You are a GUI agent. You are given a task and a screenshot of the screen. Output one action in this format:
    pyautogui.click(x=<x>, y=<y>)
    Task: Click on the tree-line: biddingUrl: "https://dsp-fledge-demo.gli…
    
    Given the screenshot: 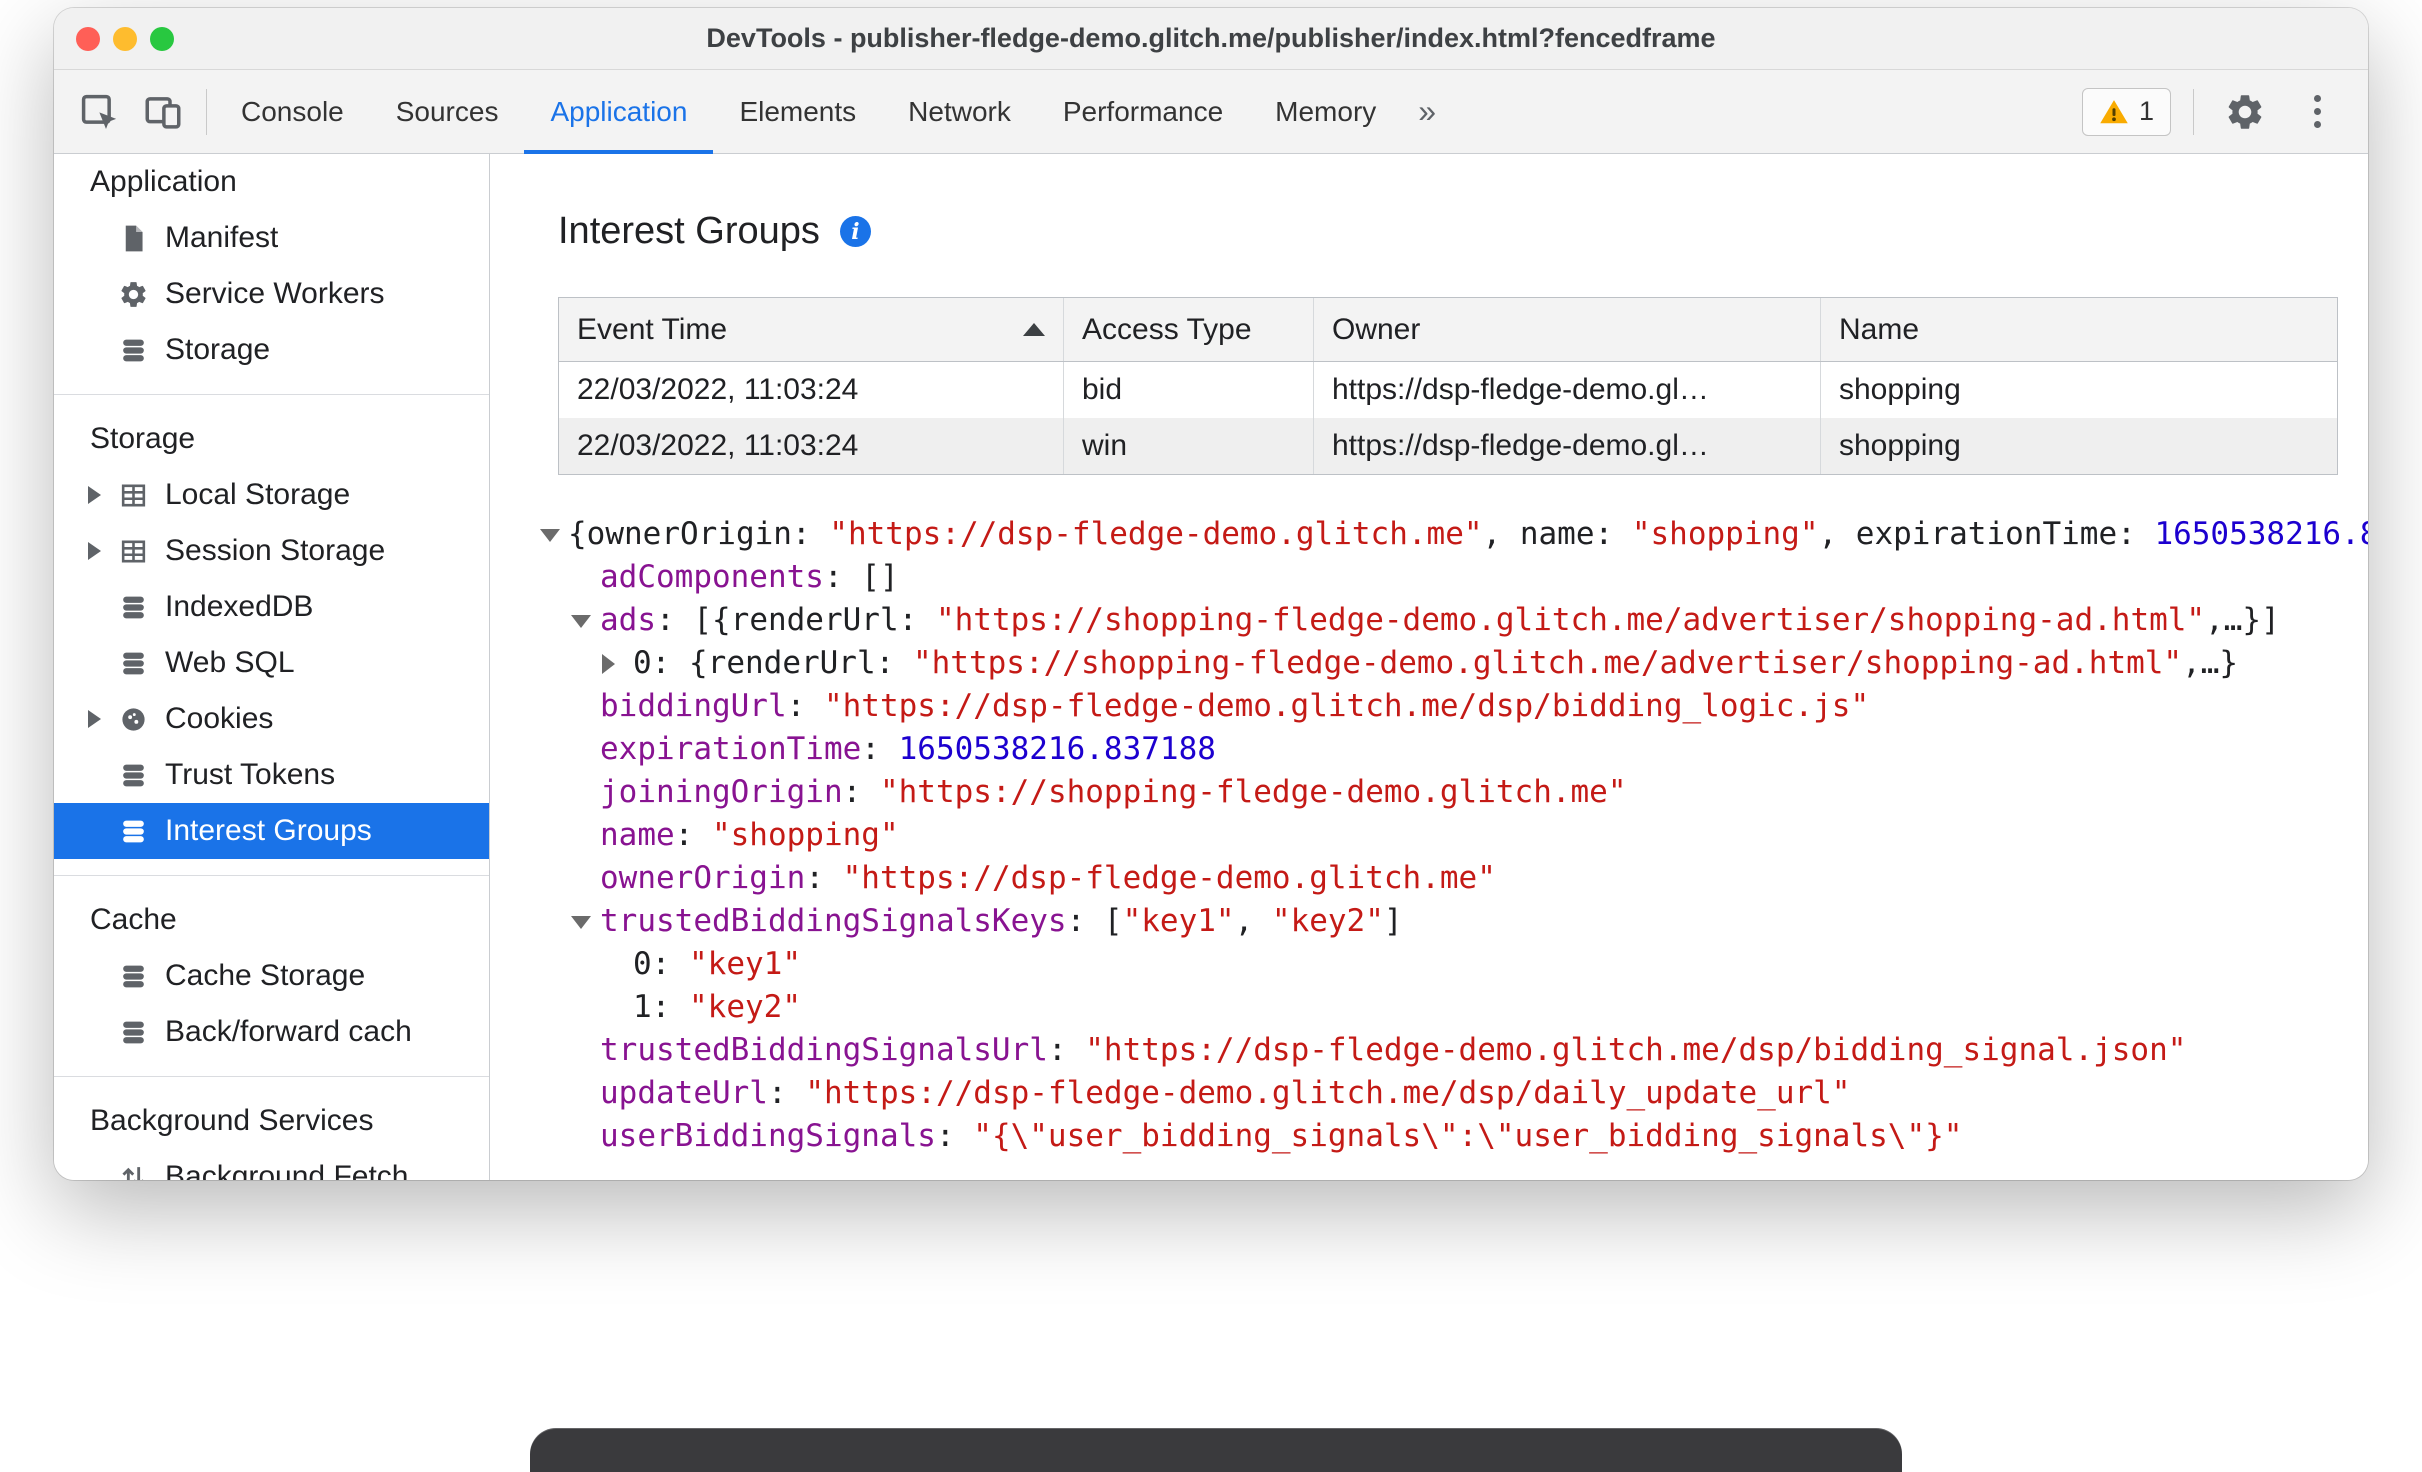 What is the action you would take?
    pyautogui.click(x=1453, y=706)
    